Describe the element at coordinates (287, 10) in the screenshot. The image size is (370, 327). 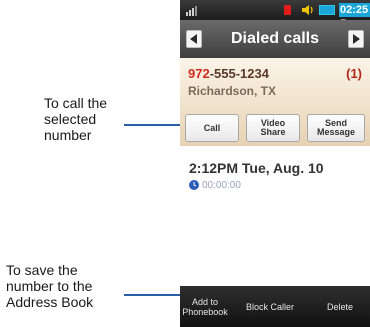
I see `alert-indicator-icon` at that location.